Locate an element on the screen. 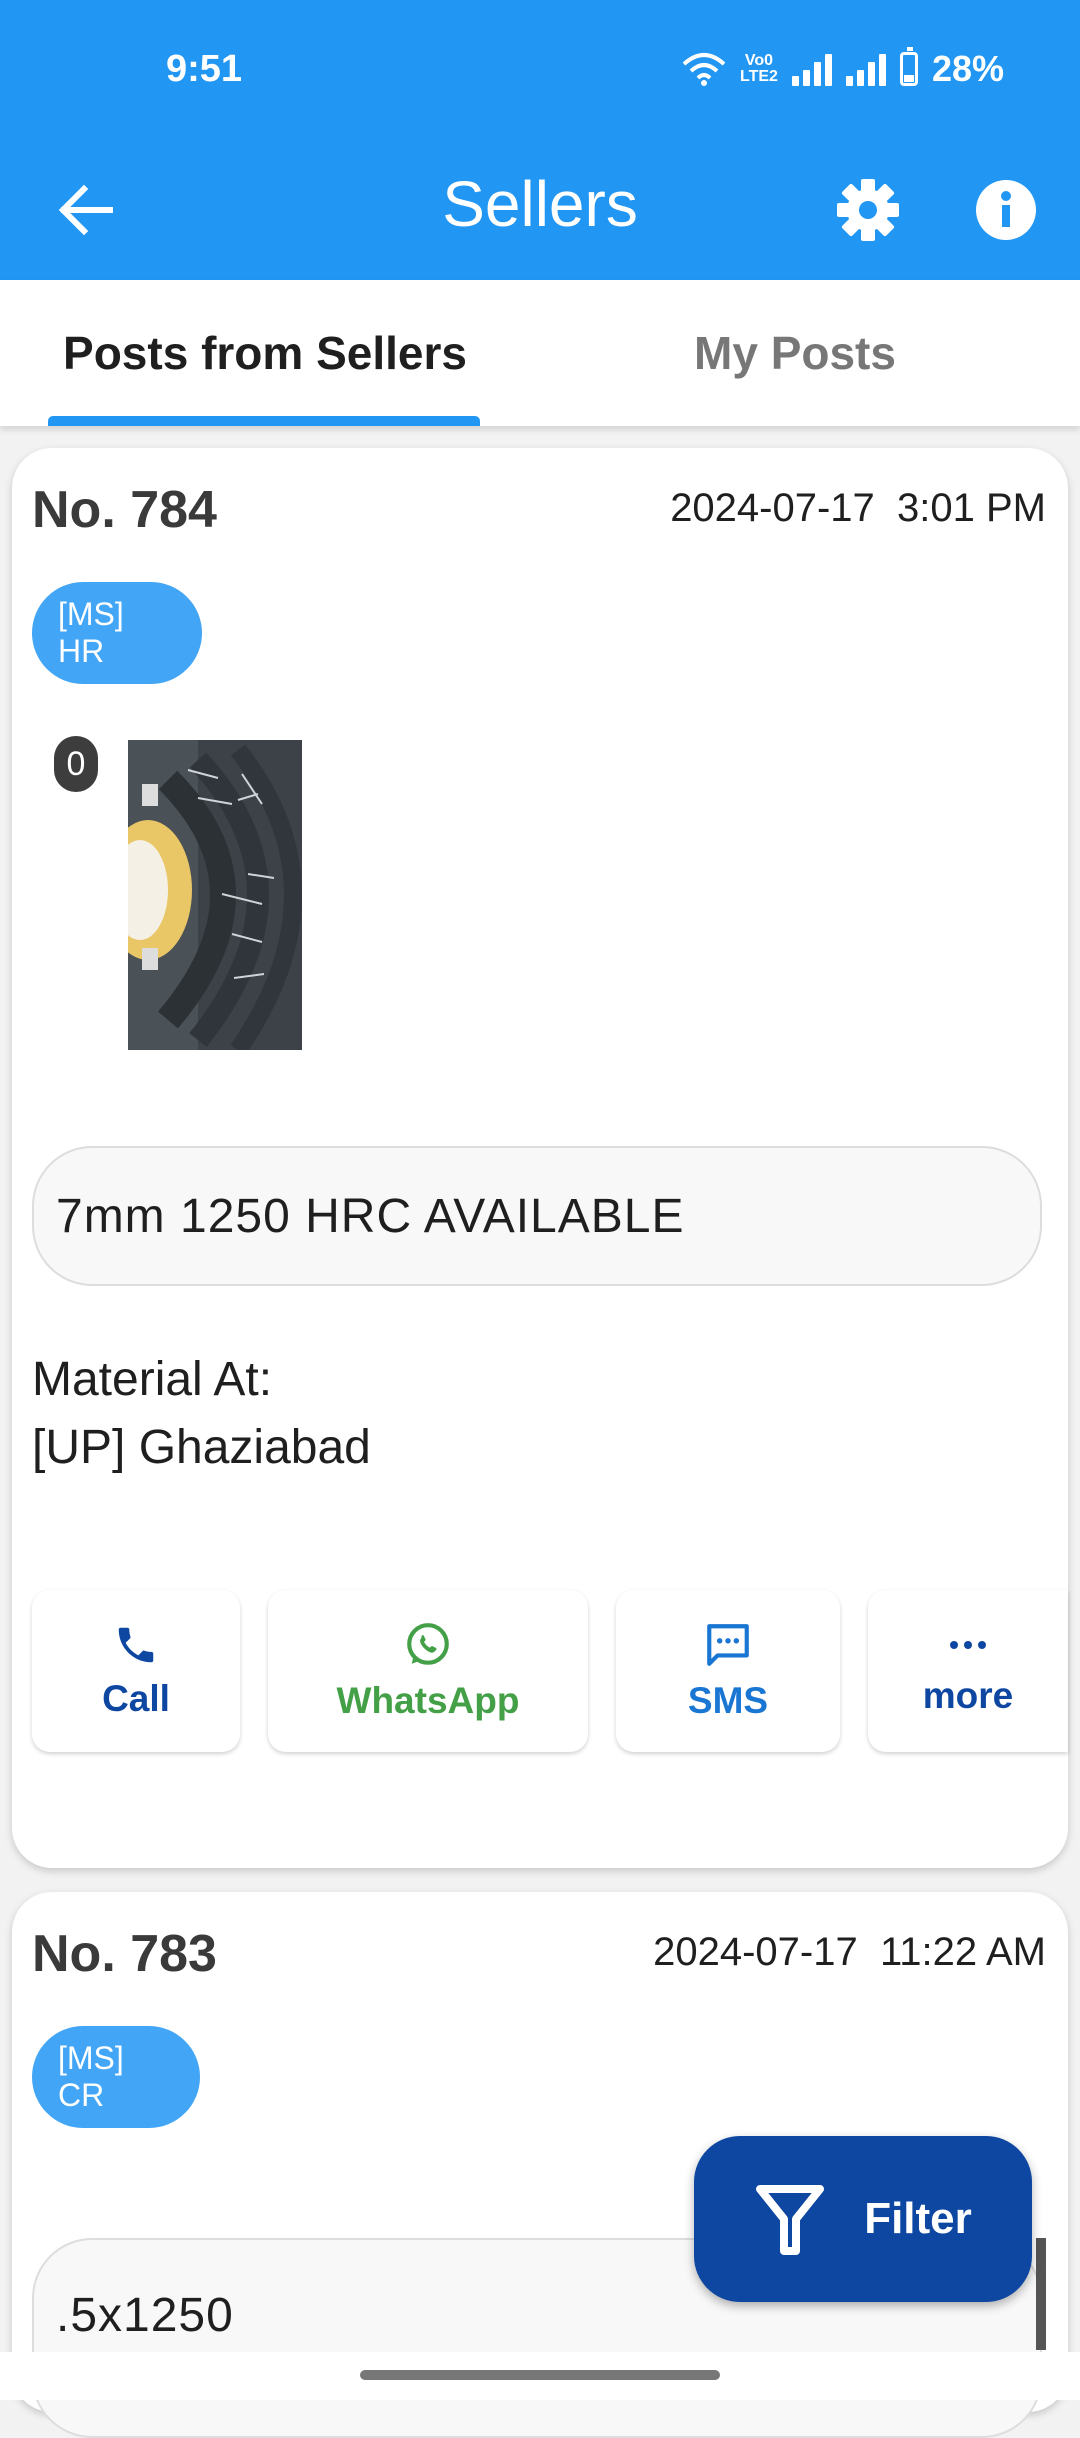 The height and width of the screenshot is (2438, 1080). description-text: .5x1250 is located at coordinates (145, 2315).